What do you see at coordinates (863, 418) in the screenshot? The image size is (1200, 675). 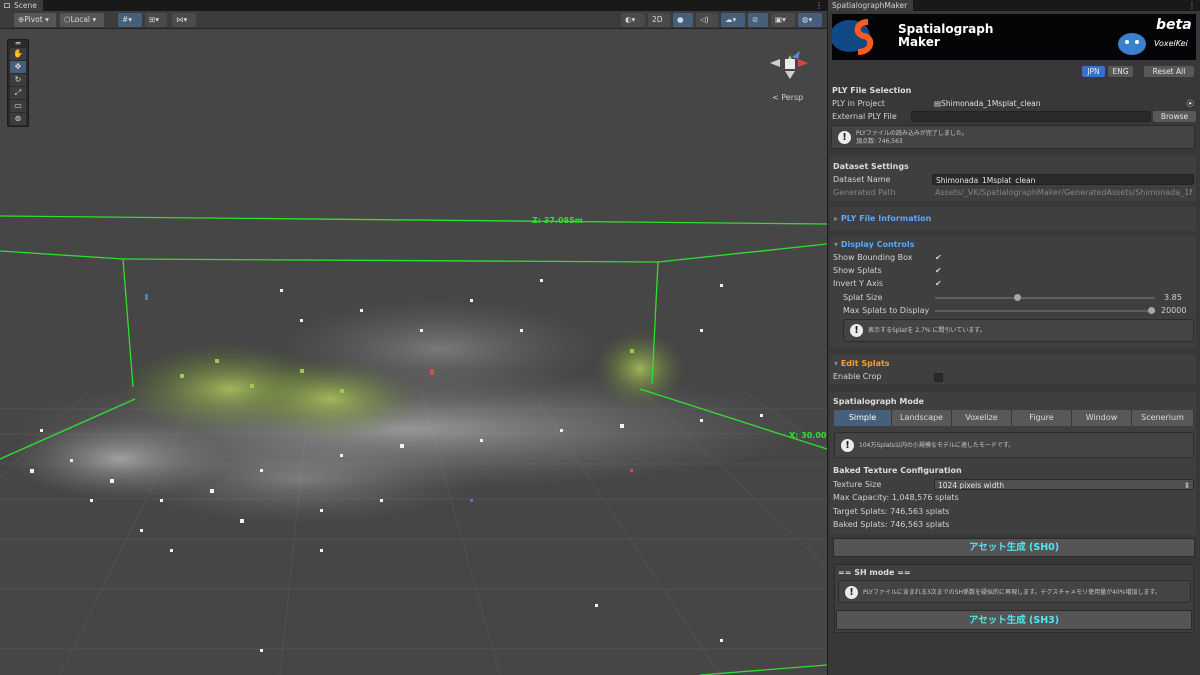 I see `tab-simple: Simple` at bounding box center [863, 418].